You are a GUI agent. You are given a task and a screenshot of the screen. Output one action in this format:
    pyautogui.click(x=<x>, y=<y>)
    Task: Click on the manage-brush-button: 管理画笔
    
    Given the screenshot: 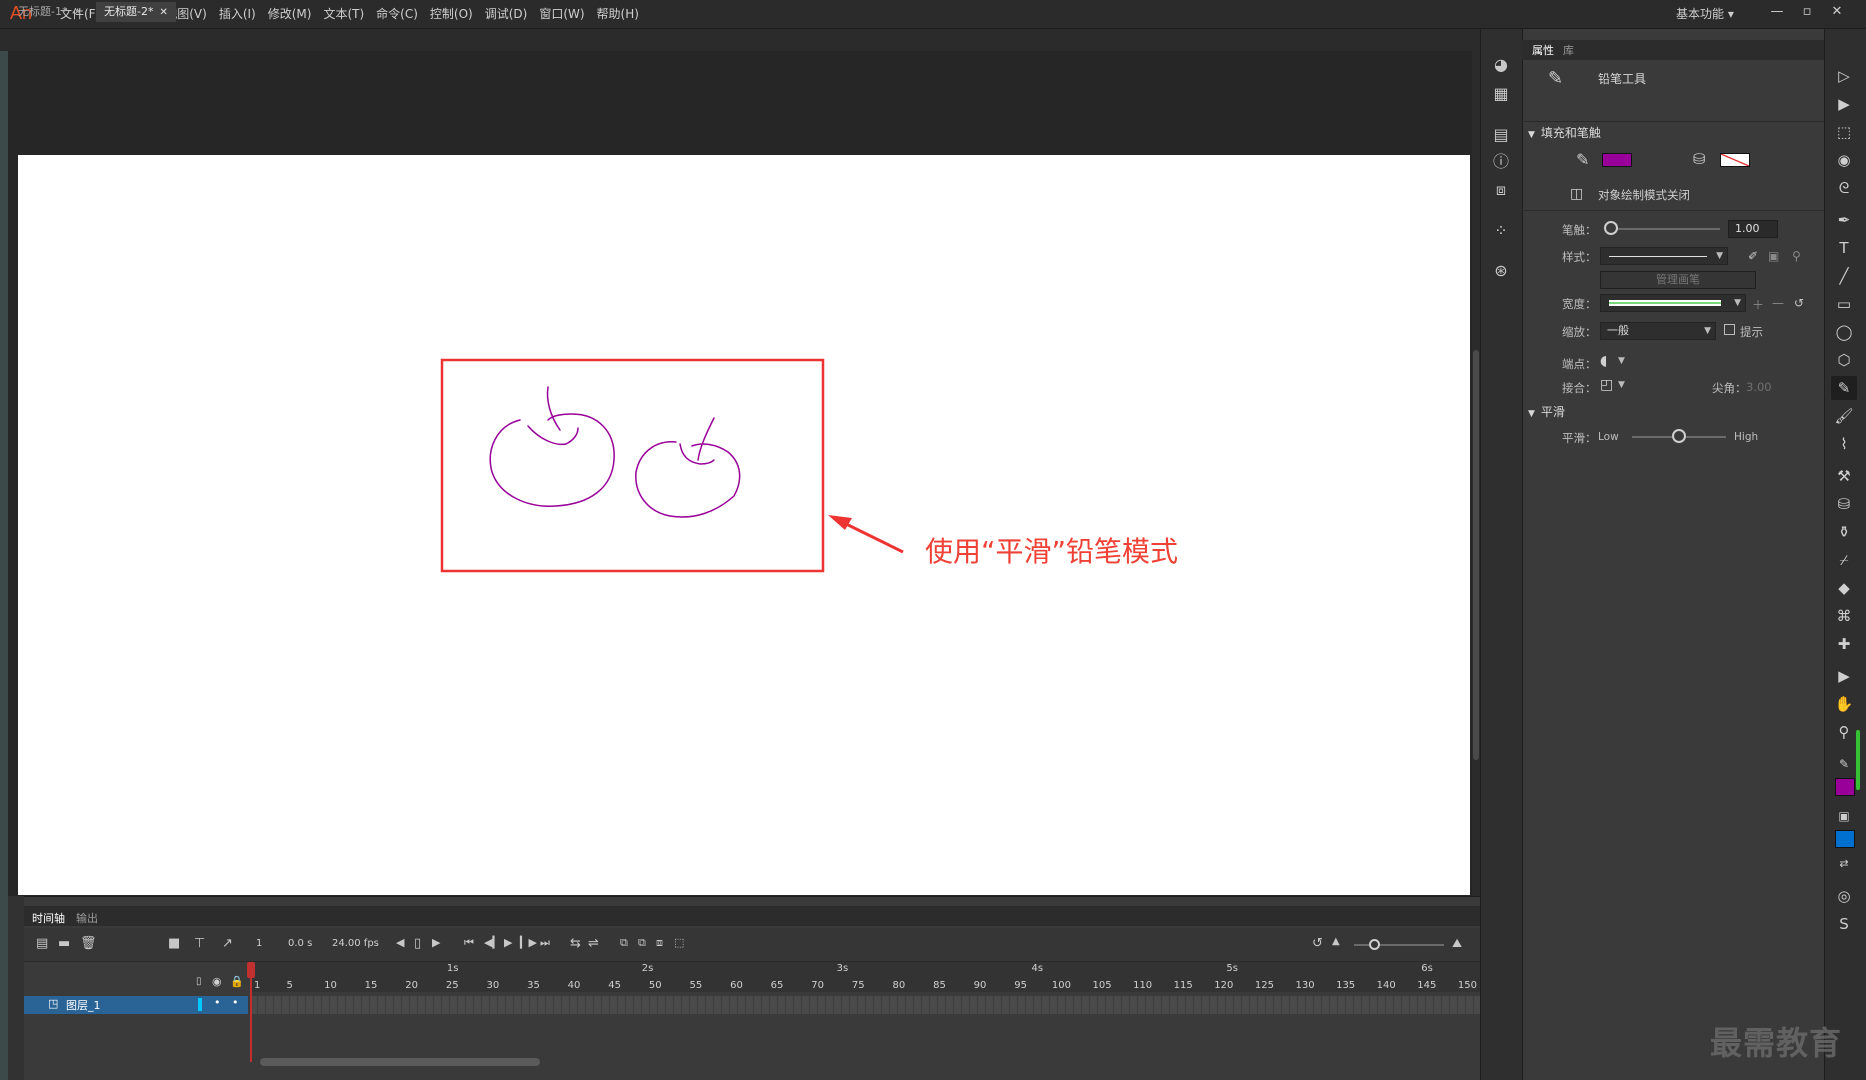 What is the action you would take?
    pyautogui.click(x=1678, y=280)
    